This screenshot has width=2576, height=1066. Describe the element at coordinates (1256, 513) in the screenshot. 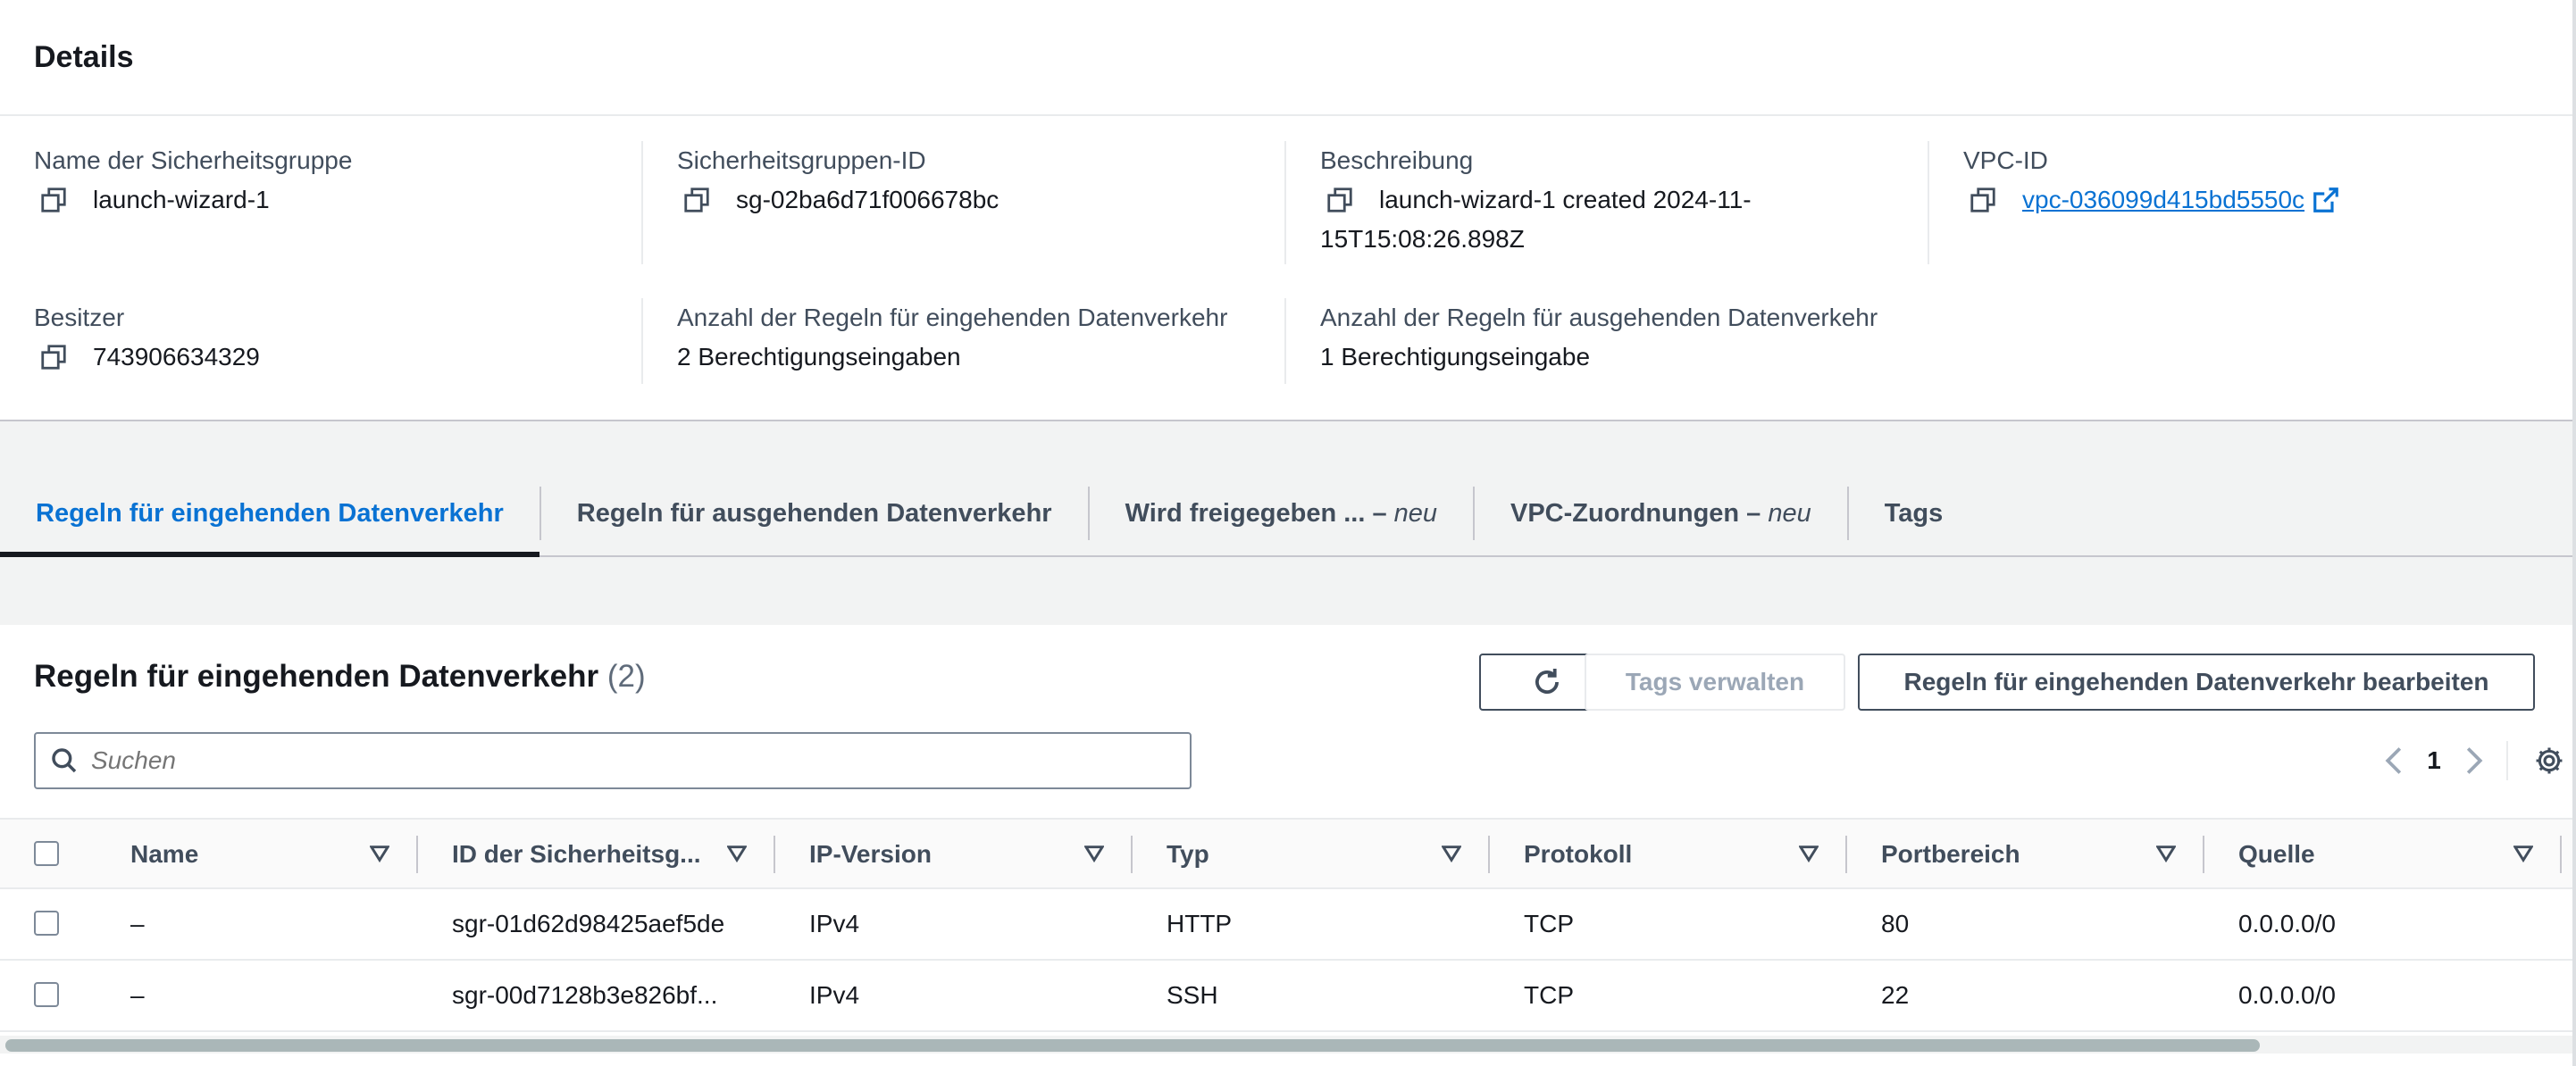

I see `tab-label: Wird freigegeben ... –` at that location.